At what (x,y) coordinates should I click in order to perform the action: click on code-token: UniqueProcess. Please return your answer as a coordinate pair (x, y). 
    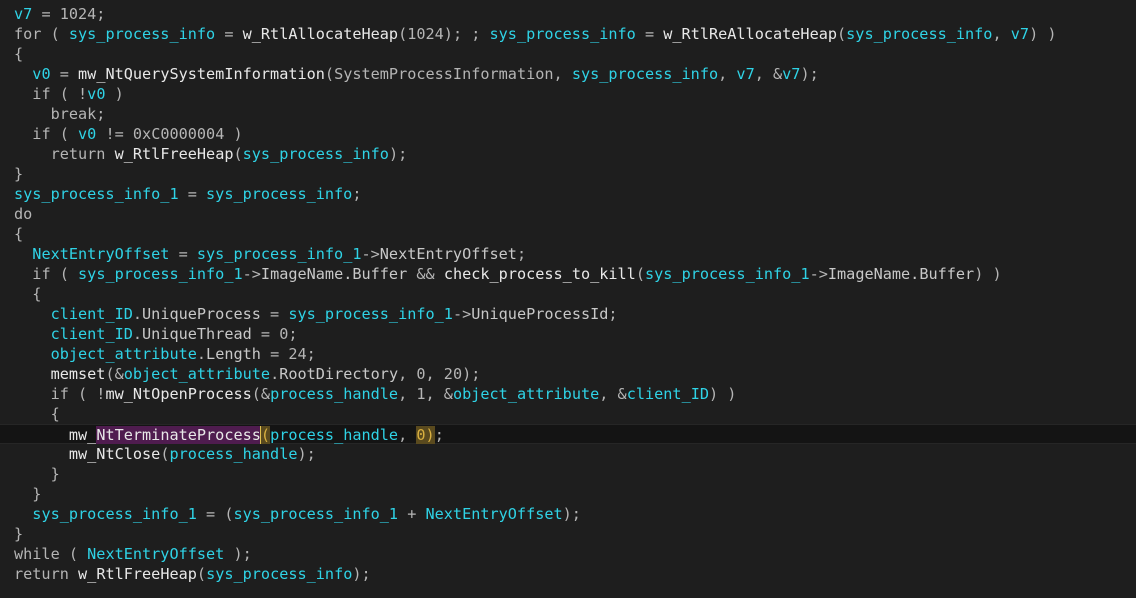
    Looking at the image, I should click on (201, 314).